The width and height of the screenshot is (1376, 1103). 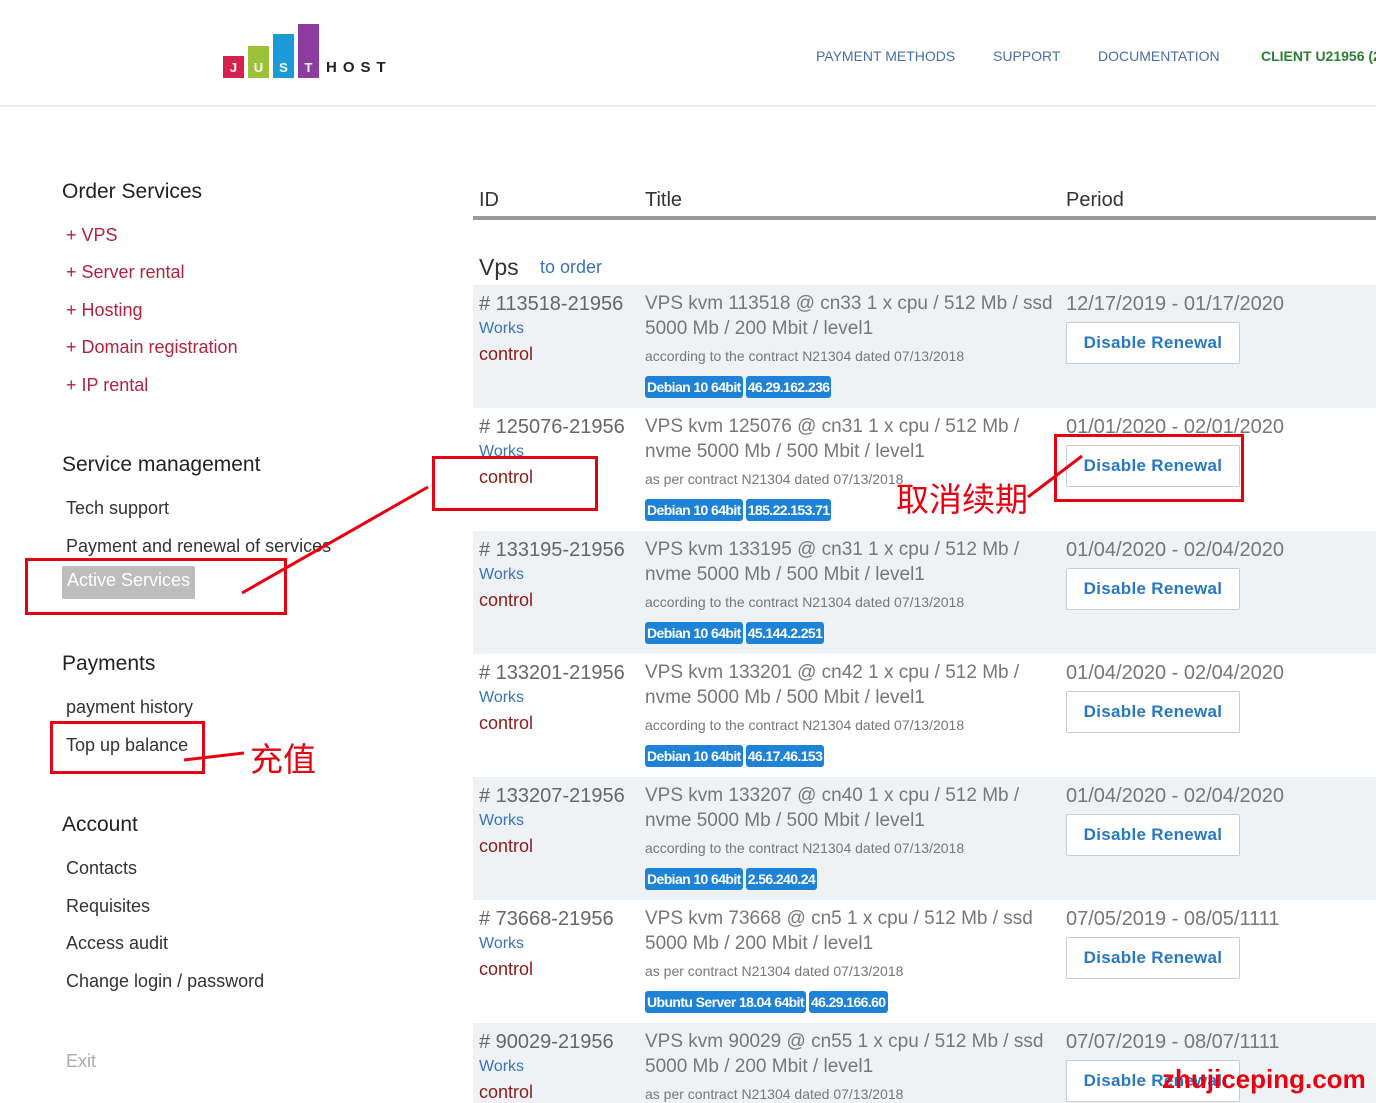 I want to click on watermark: zhujiceping.com, so click(x=1264, y=1079).